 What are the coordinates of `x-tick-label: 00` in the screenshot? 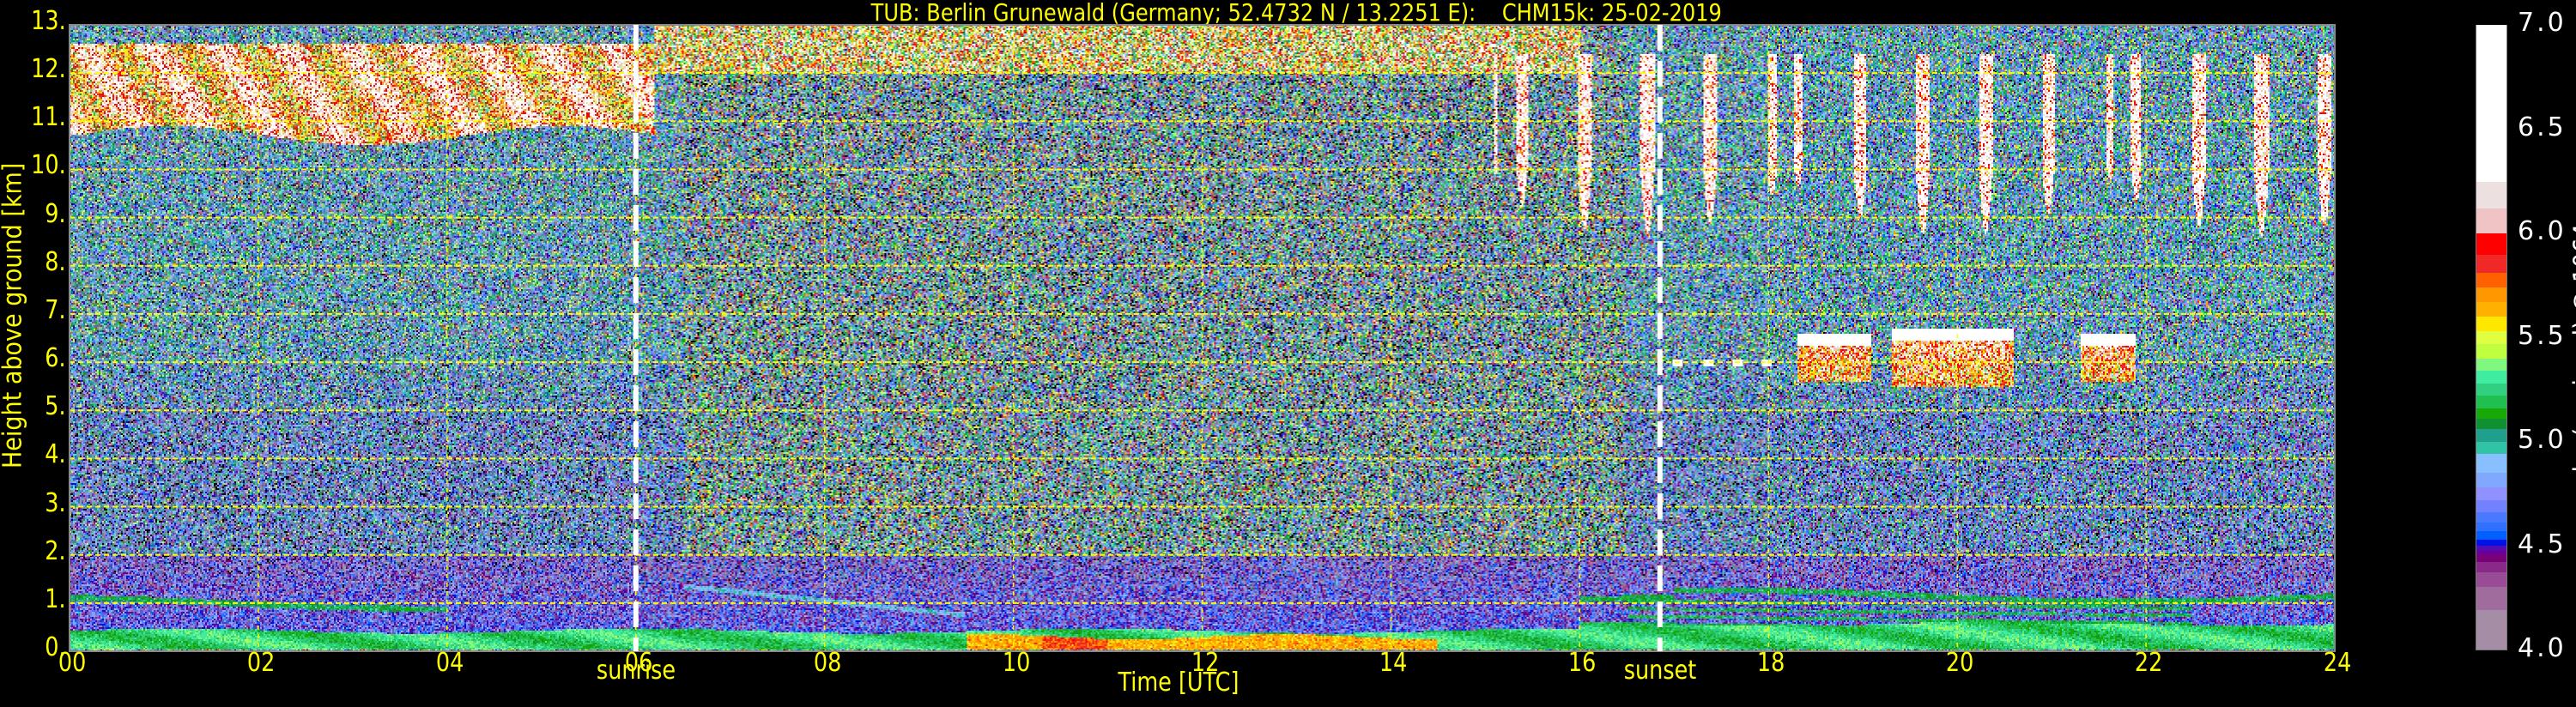 It's located at (72, 663).